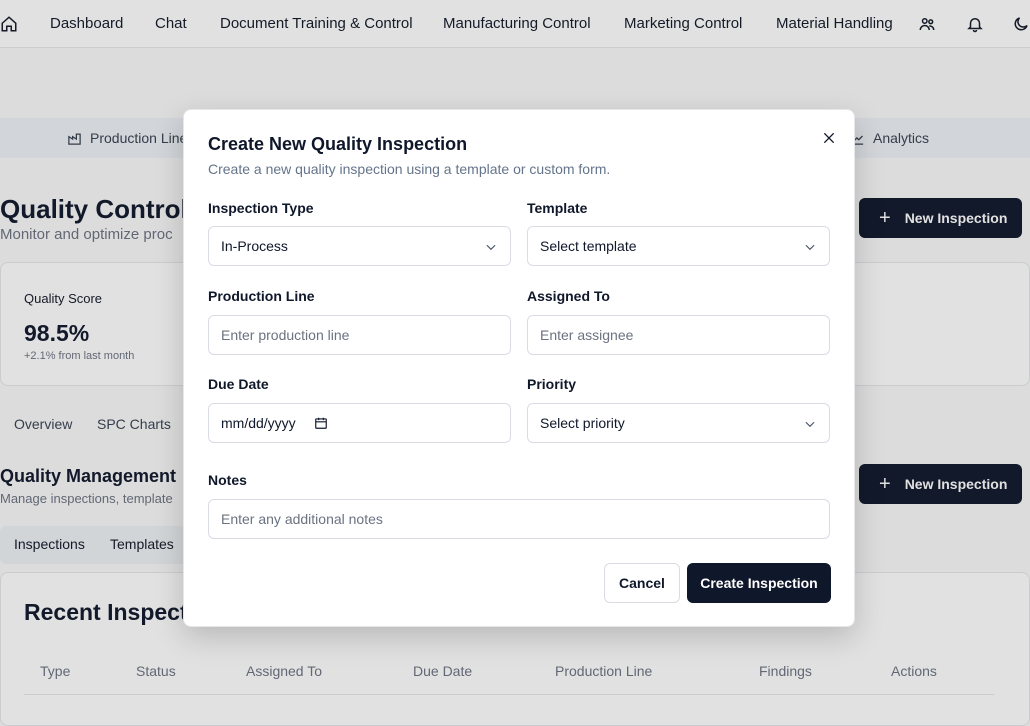 Image resolution: width=1030 pixels, height=726 pixels. I want to click on close-icon, so click(829, 138).